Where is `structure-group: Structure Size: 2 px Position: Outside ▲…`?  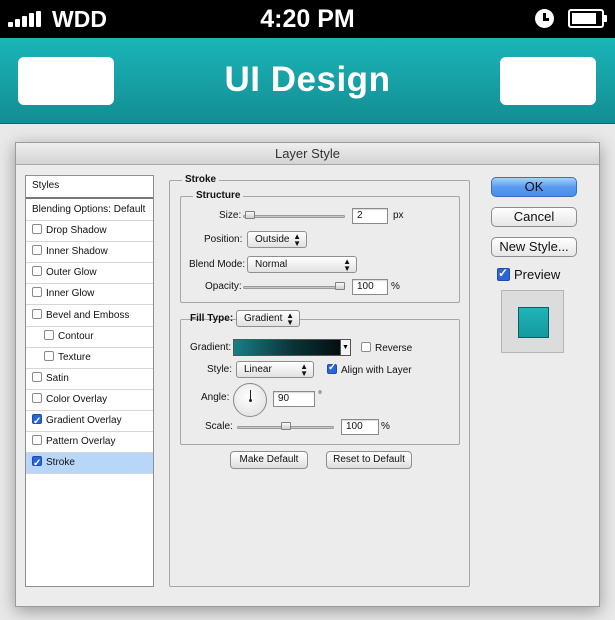
structure-group: Structure Size: 2 px Position: Outside ▲… is located at coordinates (320, 246).